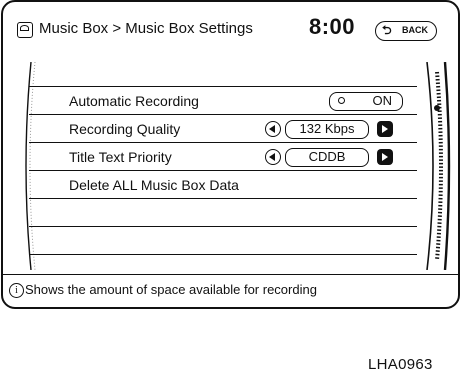 The width and height of the screenshot is (463, 383). I want to click on clock: 8:00, so click(332, 26).